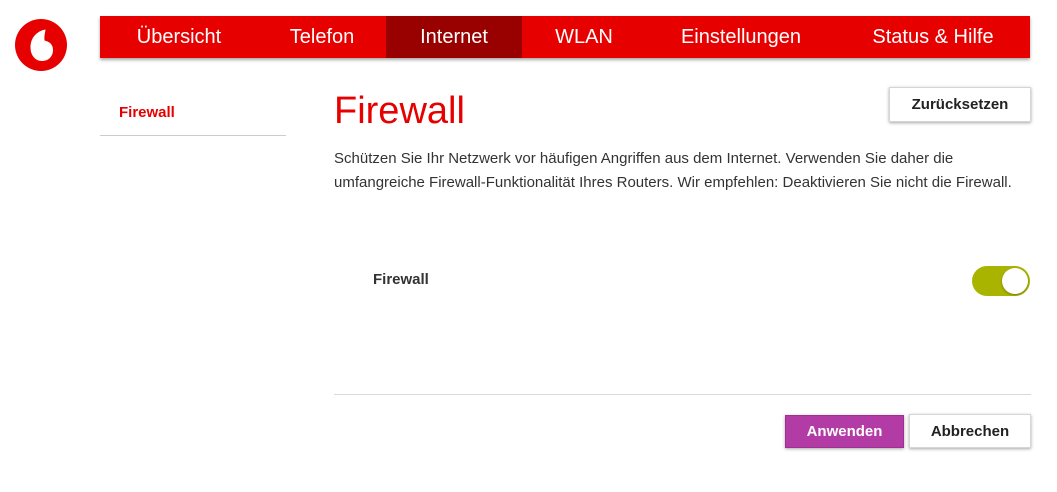 The image size is (1057, 492). I want to click on nav-tab-status-hilfe: Status & Hilfe, so click(933, 37).